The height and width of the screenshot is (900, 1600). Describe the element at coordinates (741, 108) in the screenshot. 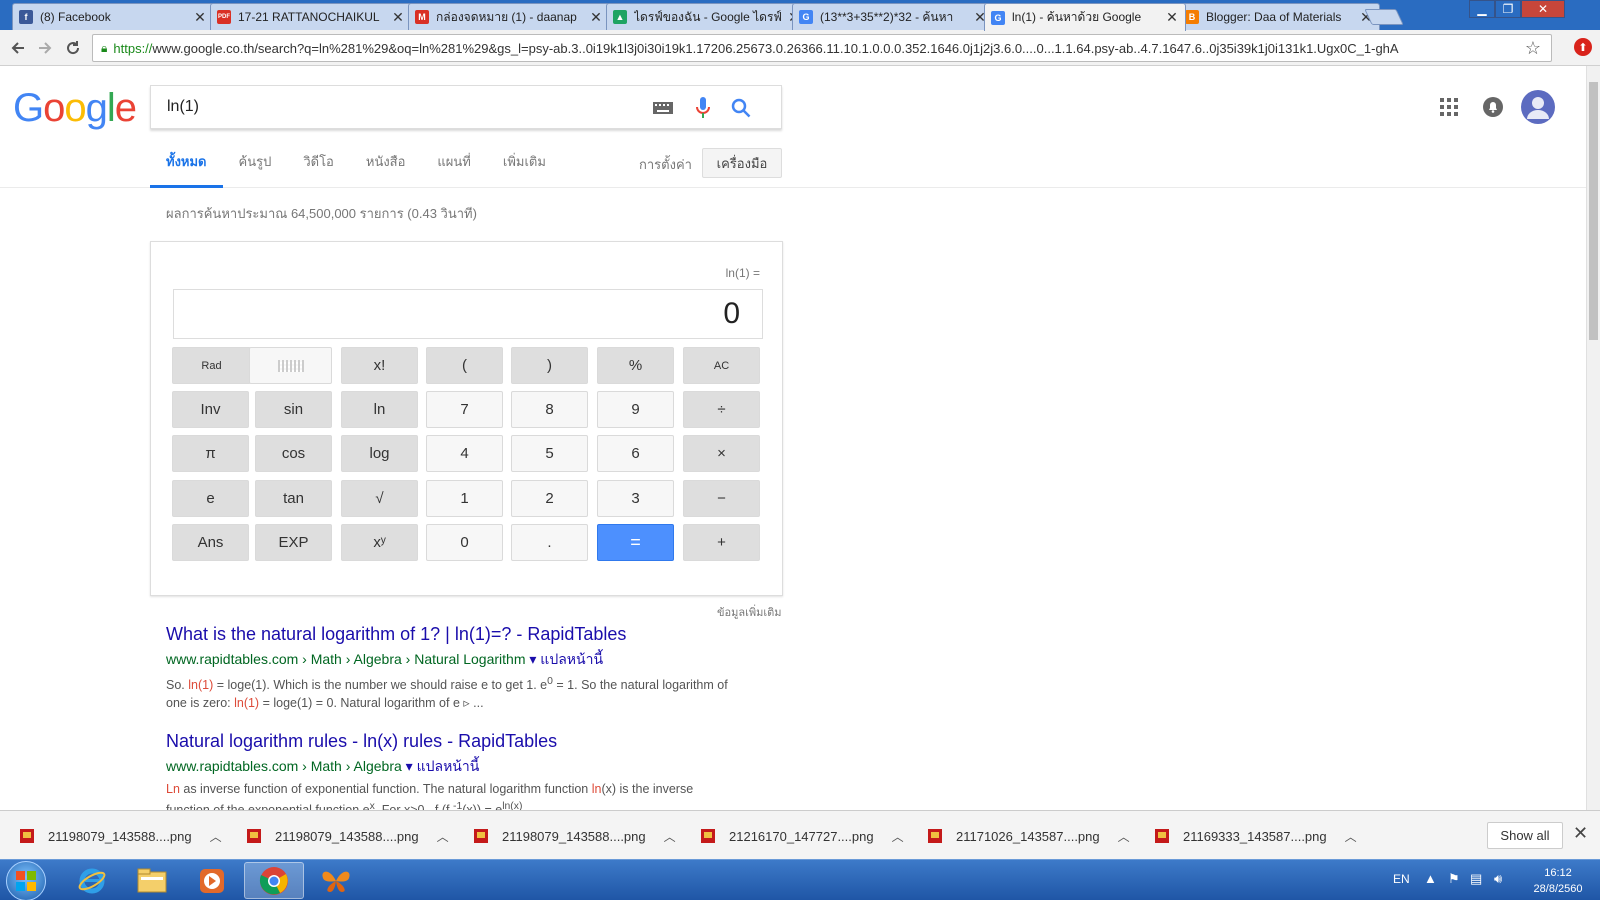

I see `search-icon` at that location.